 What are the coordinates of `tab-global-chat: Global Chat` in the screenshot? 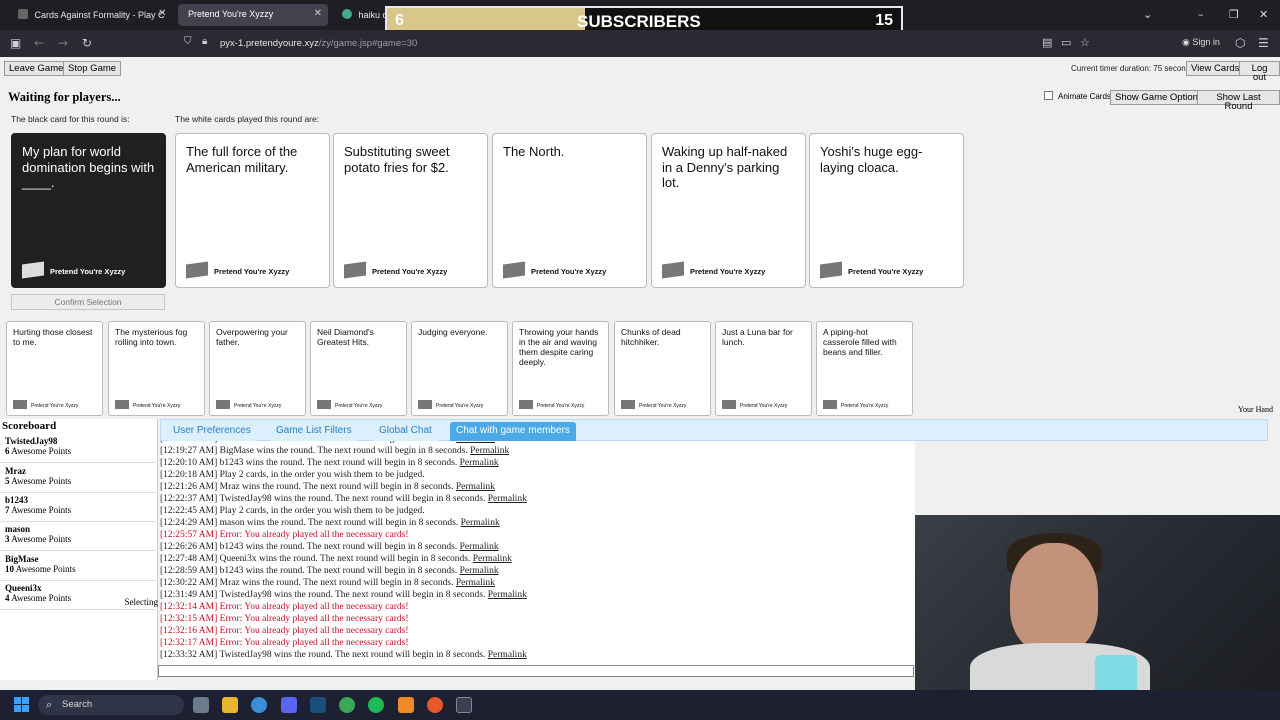 It's located at (405, 431).